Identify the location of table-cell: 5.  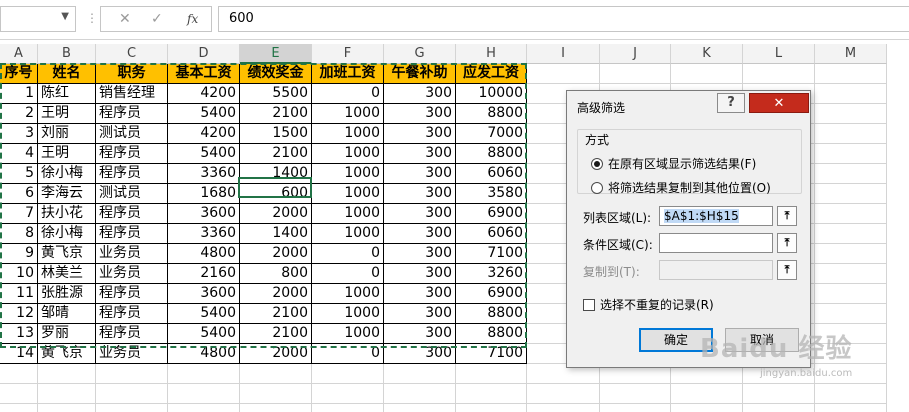
(19, 174).